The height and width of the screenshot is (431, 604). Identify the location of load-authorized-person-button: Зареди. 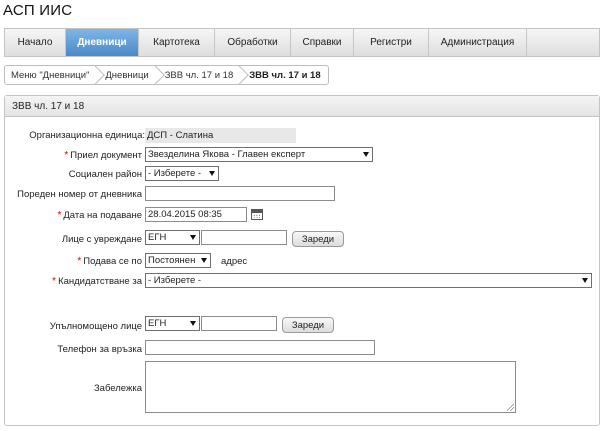
(308, 325).